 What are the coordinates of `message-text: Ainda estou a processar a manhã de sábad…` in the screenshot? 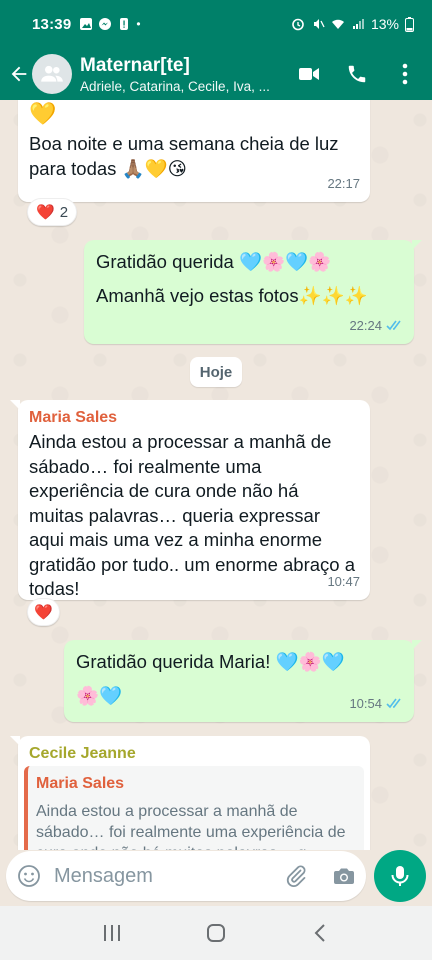 It's located at (192, 515).